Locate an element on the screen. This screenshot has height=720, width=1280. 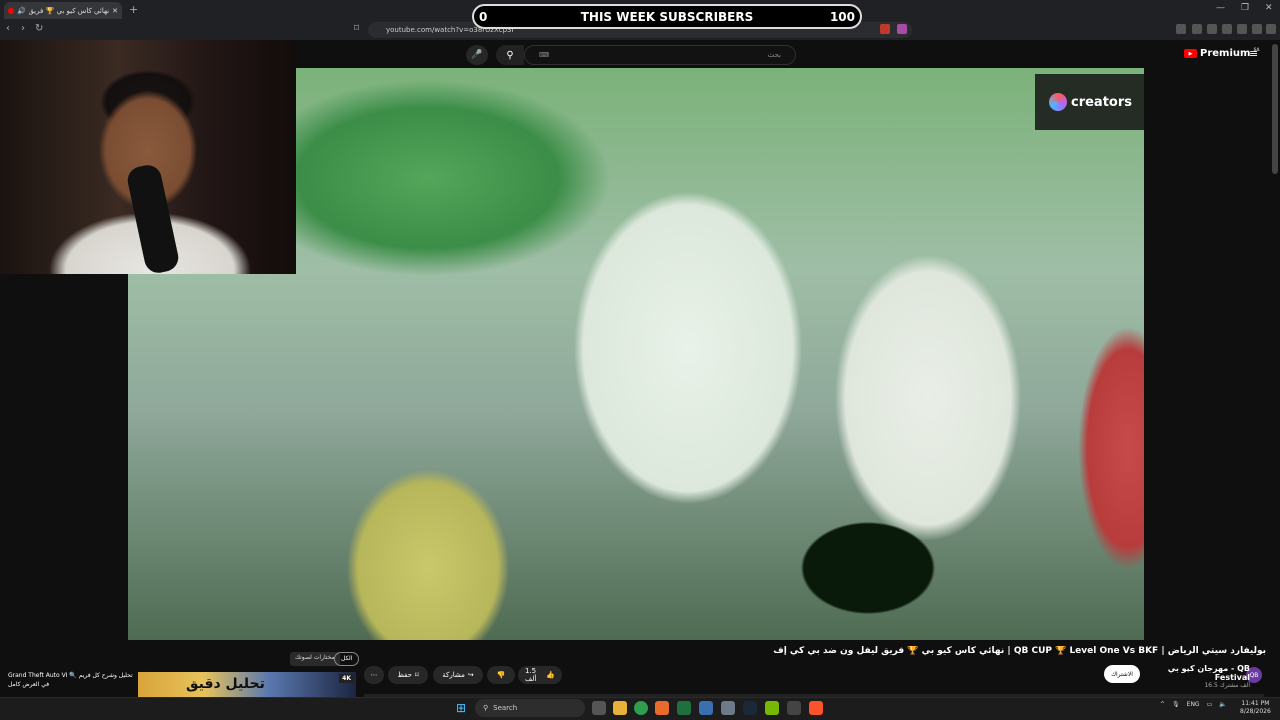
browser-tab: 🔊 نهائي كأس كيو بي 🏆 فريق ل ✕ is located at coordinates (63, 10).